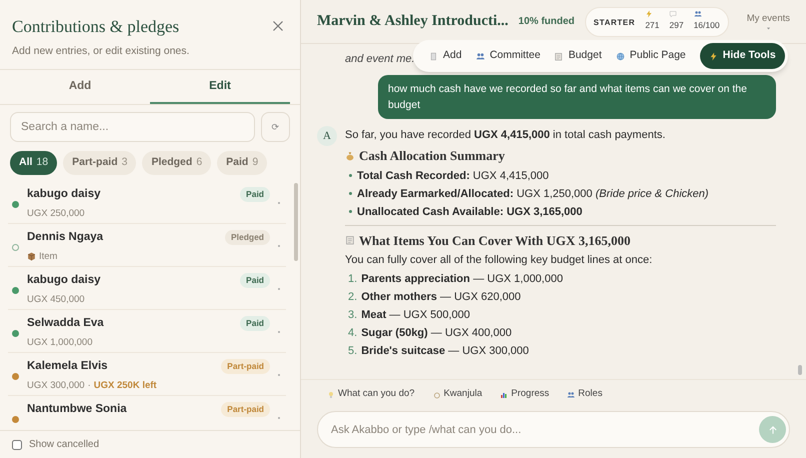 The image size is (806, 458). I want to click on contribution-amount: UGX 1,000,000, so click(59, 343).